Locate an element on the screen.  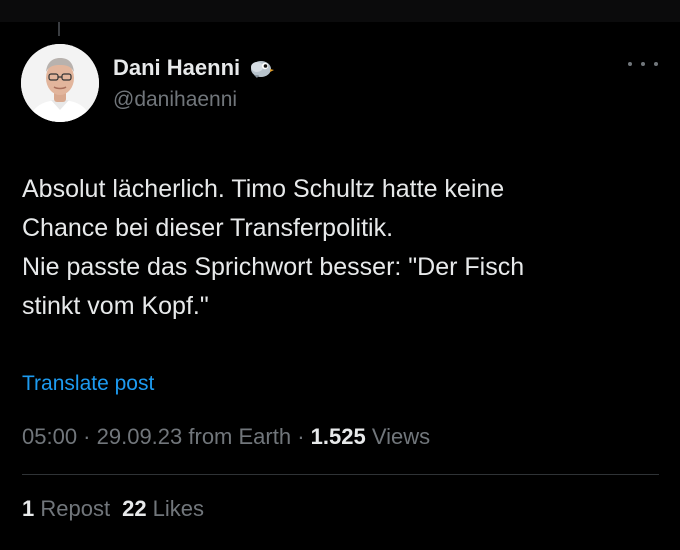
likes-link: 22 Likes is located at coordinates (163, 508).